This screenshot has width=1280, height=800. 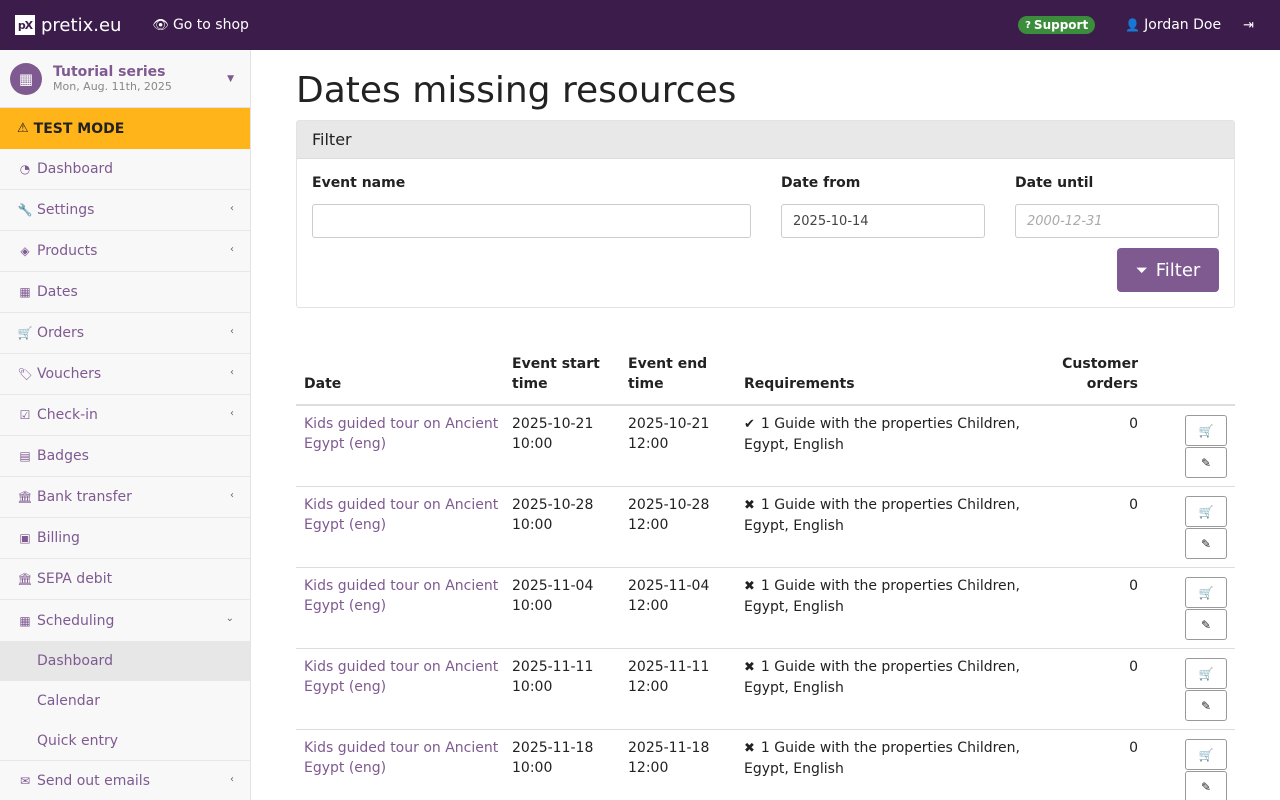 I want to click on money-icon: ▣, so click(x=25, y=538).